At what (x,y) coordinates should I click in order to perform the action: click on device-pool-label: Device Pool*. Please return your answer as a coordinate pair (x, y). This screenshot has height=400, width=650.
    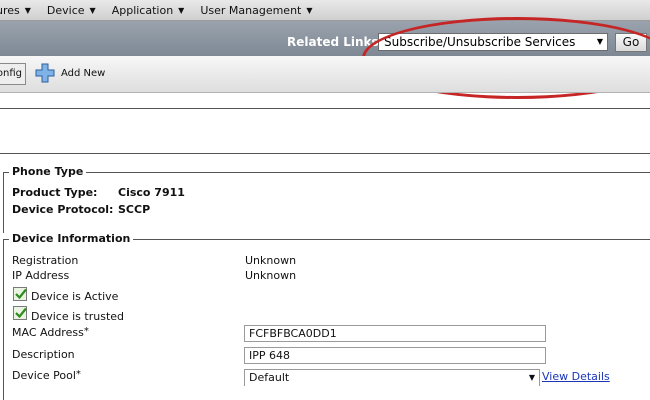
    Looking at the image, I should click on (46, 375).